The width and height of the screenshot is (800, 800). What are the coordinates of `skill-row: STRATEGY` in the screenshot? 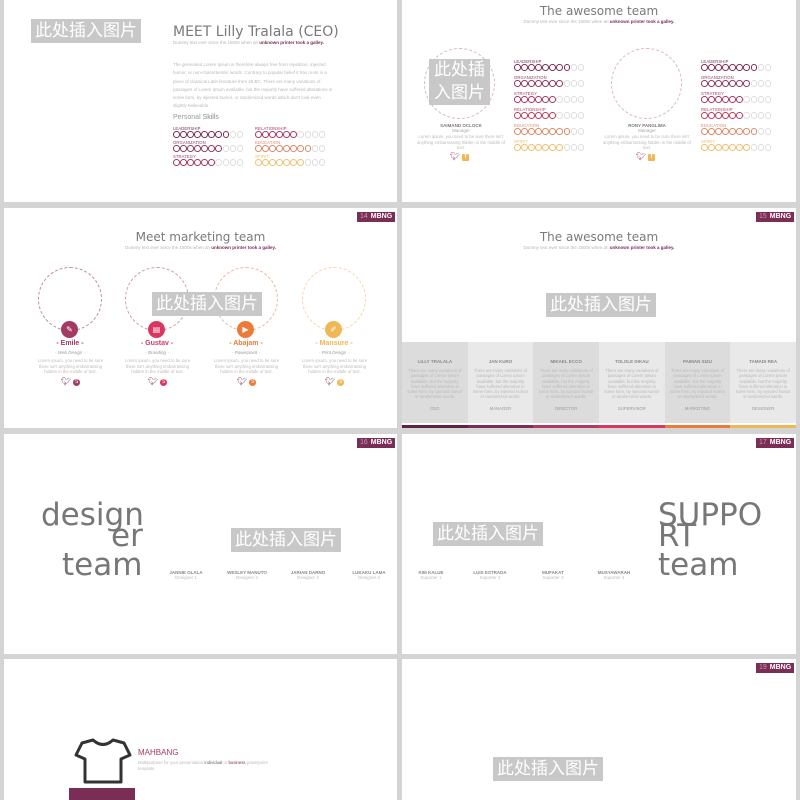 It's located at (214, 160).